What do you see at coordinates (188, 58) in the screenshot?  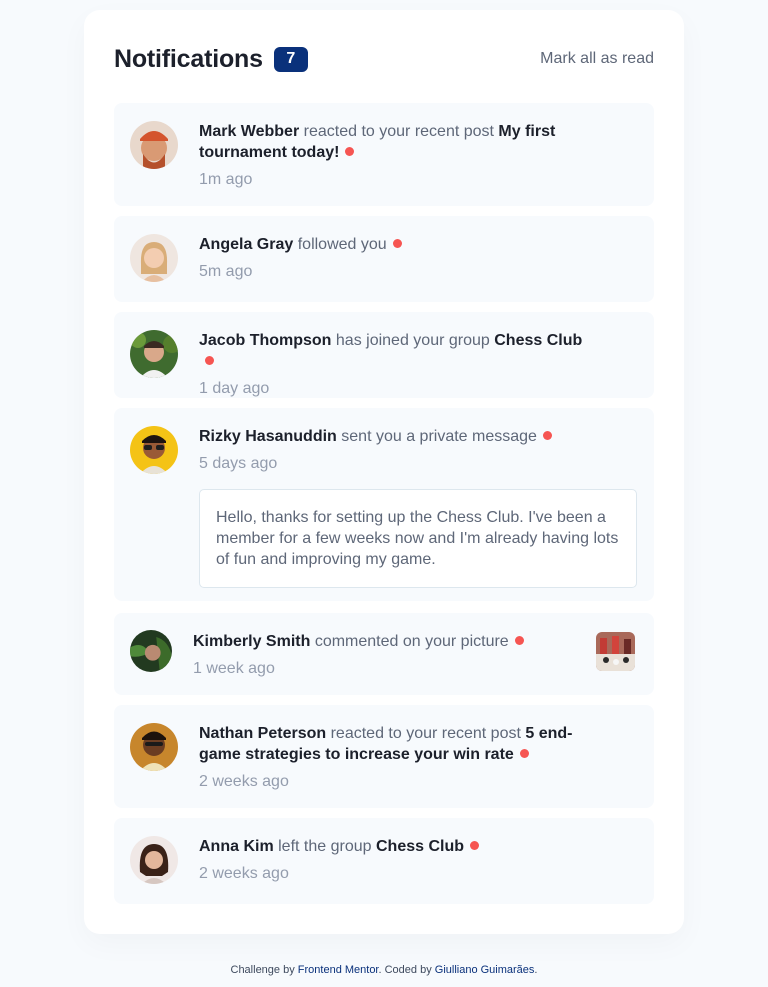 I see `page-title: Notifications` at bounding box center [188, 58].